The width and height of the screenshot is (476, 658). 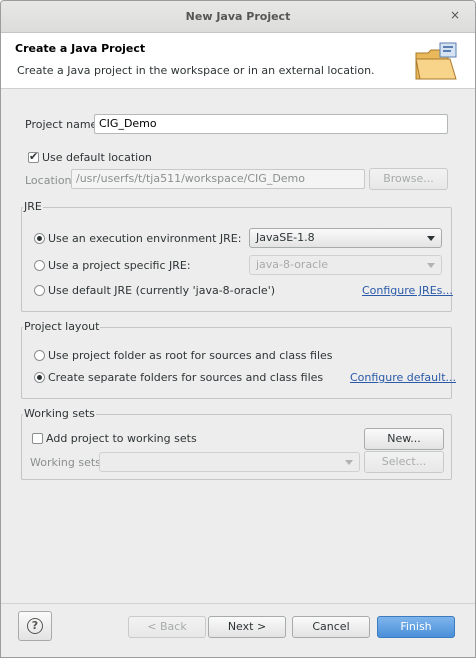 What do you see at coordinates (345, 238) in the screenshot?
I see `execution-environment-select: JavaSE-1.8` at bounding box center [345, 238].